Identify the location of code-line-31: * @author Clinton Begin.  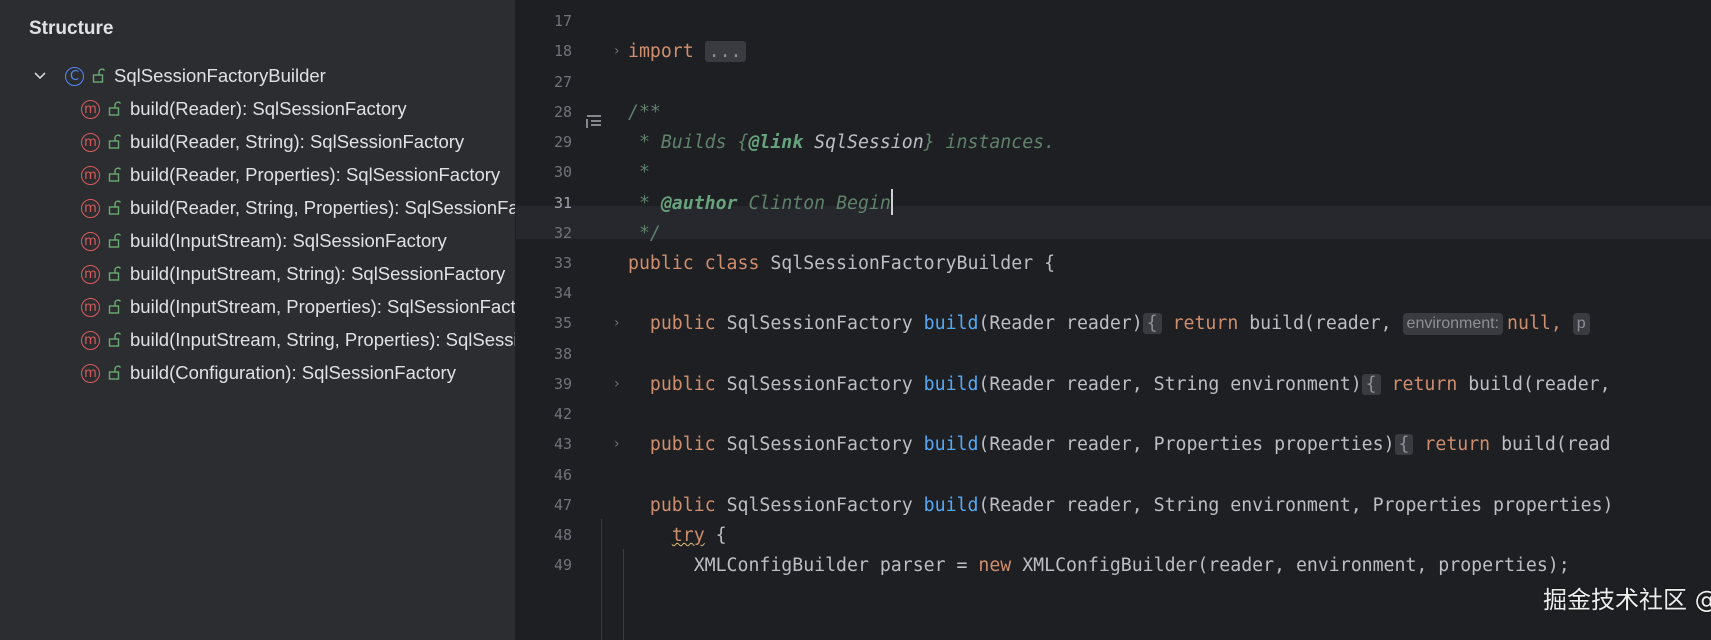
(760, 203).